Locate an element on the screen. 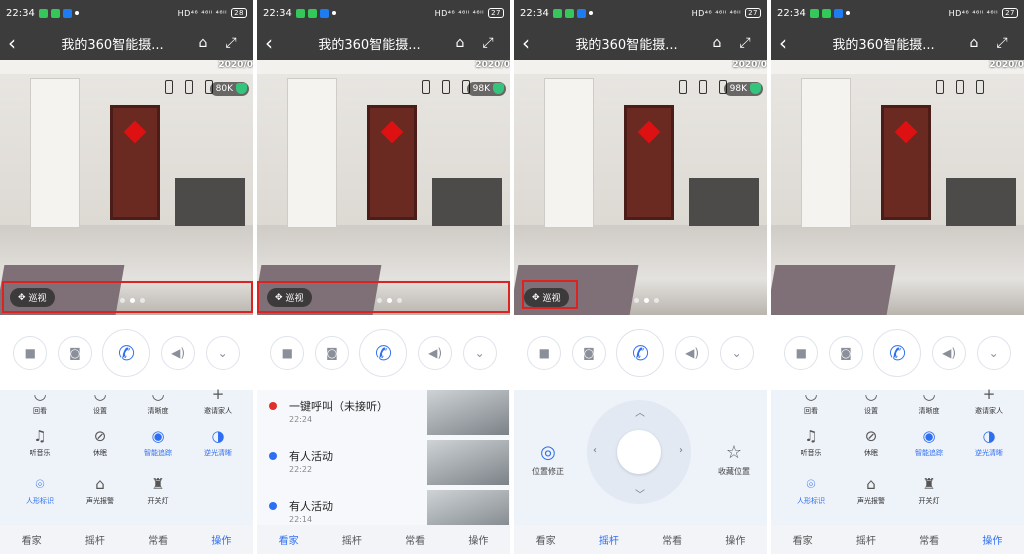  position-correct-button: ◎ 位置修正 is located at coordinates (548, 459).